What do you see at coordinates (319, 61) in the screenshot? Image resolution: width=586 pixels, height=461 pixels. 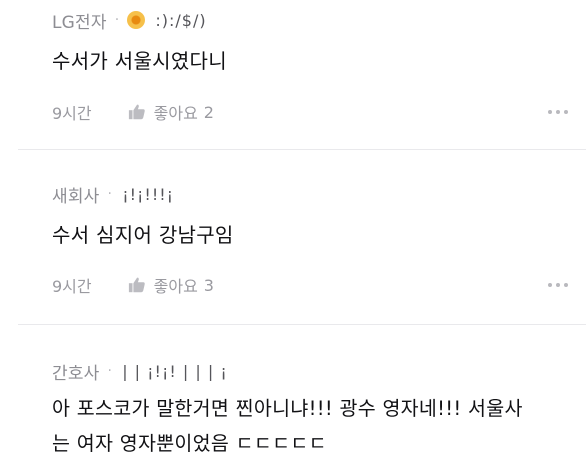 I see `comment-body: 수서가 서울시였다니` at bounding box center [319, 61].